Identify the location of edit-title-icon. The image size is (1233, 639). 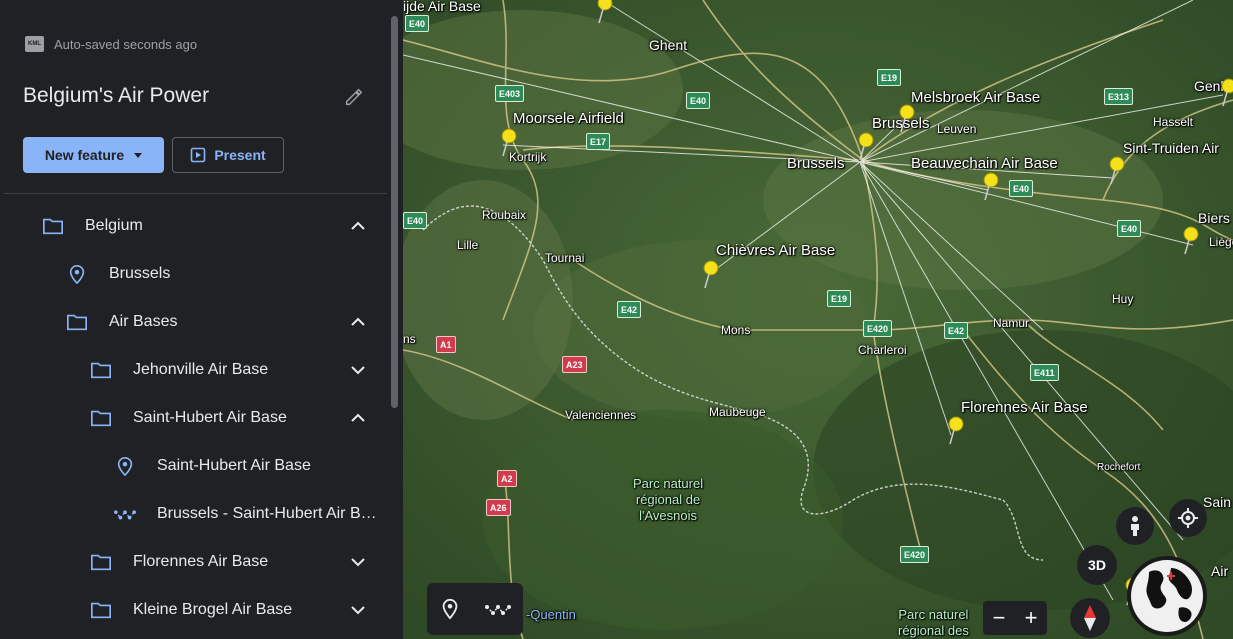
(354, 97).